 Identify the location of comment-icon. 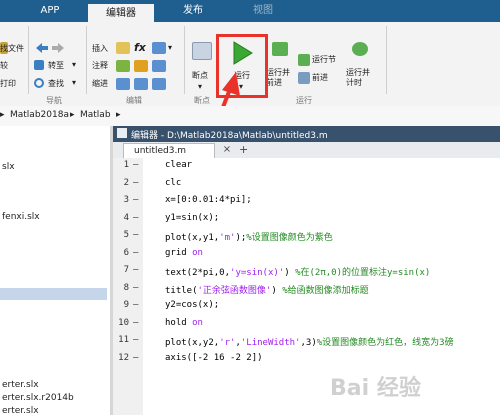
(123, 66).